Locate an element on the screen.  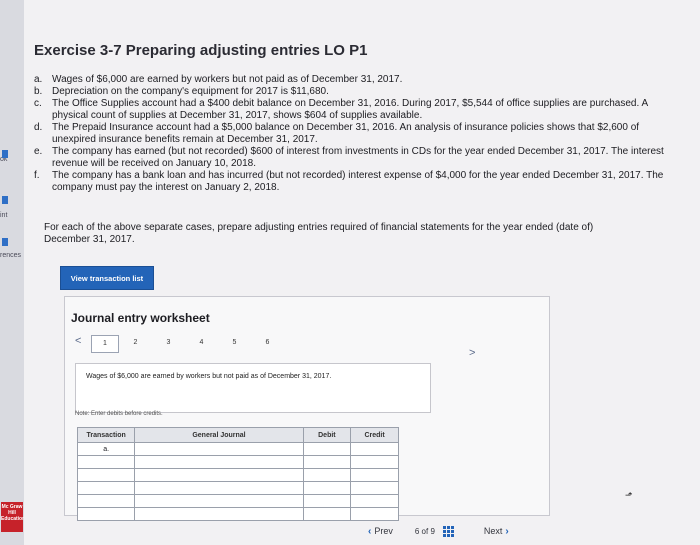
header-transaction: Transaction is located at coordinates (106, 435).